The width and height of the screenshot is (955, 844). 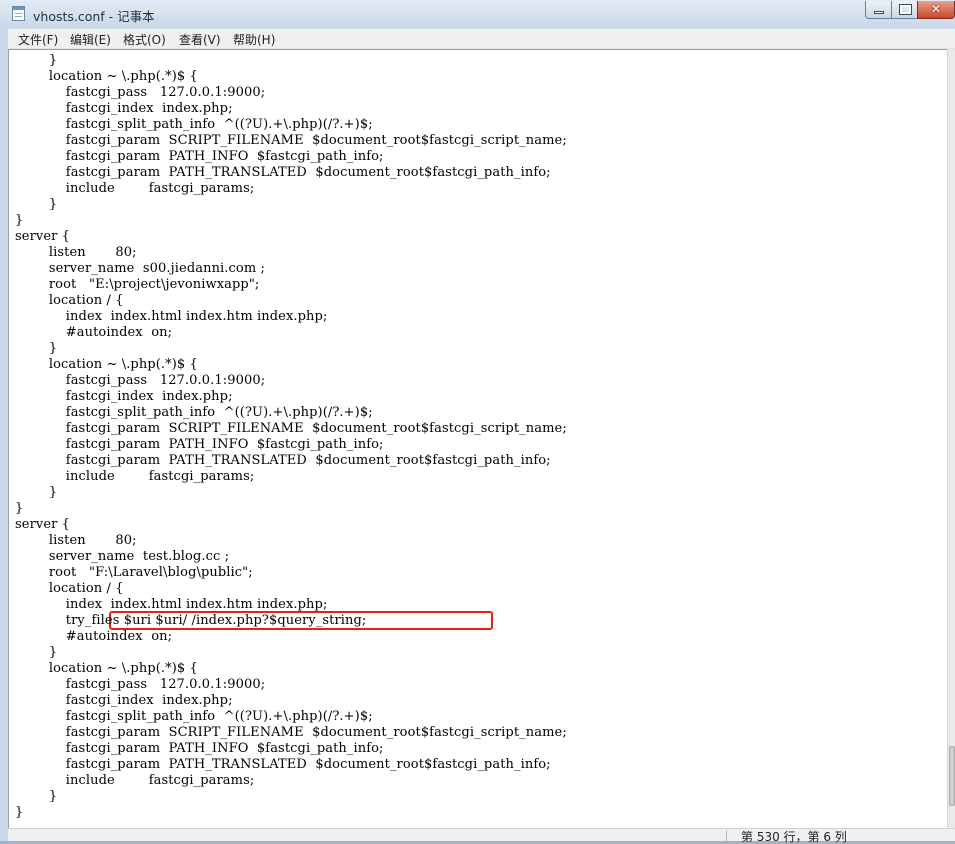 What do you see at coordinates (134, 572) in the screenshot?
I see `code-line: root "F:\Laravel\blog\public";` at bounding box center [134, 572].